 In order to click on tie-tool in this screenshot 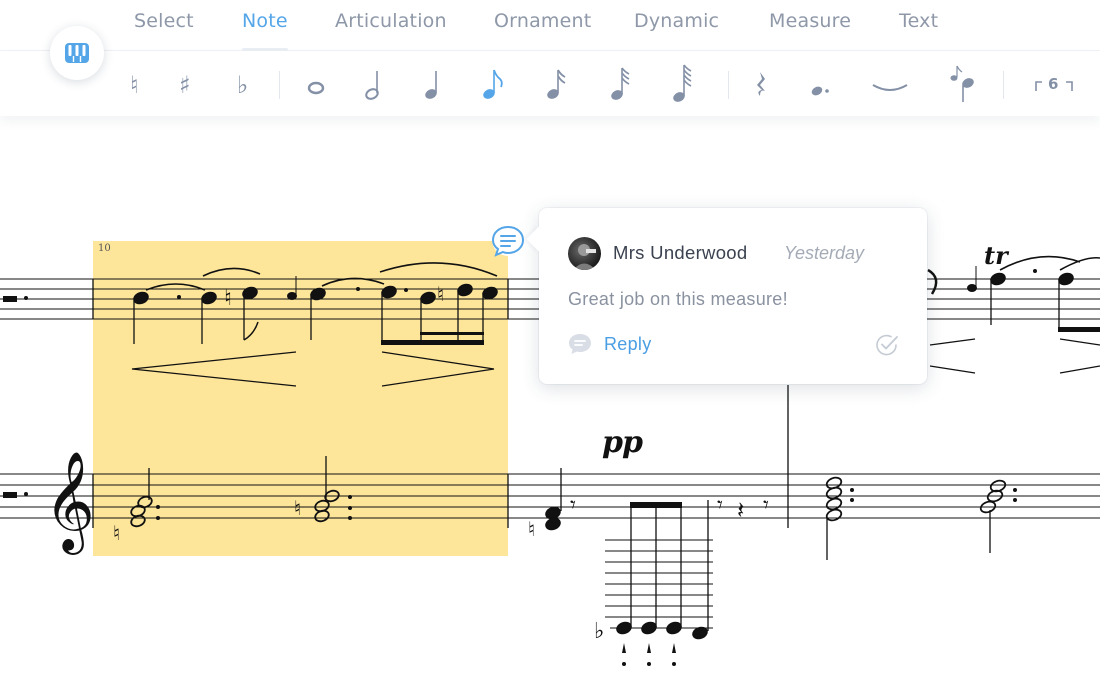, I will do `click(890, 83)`.